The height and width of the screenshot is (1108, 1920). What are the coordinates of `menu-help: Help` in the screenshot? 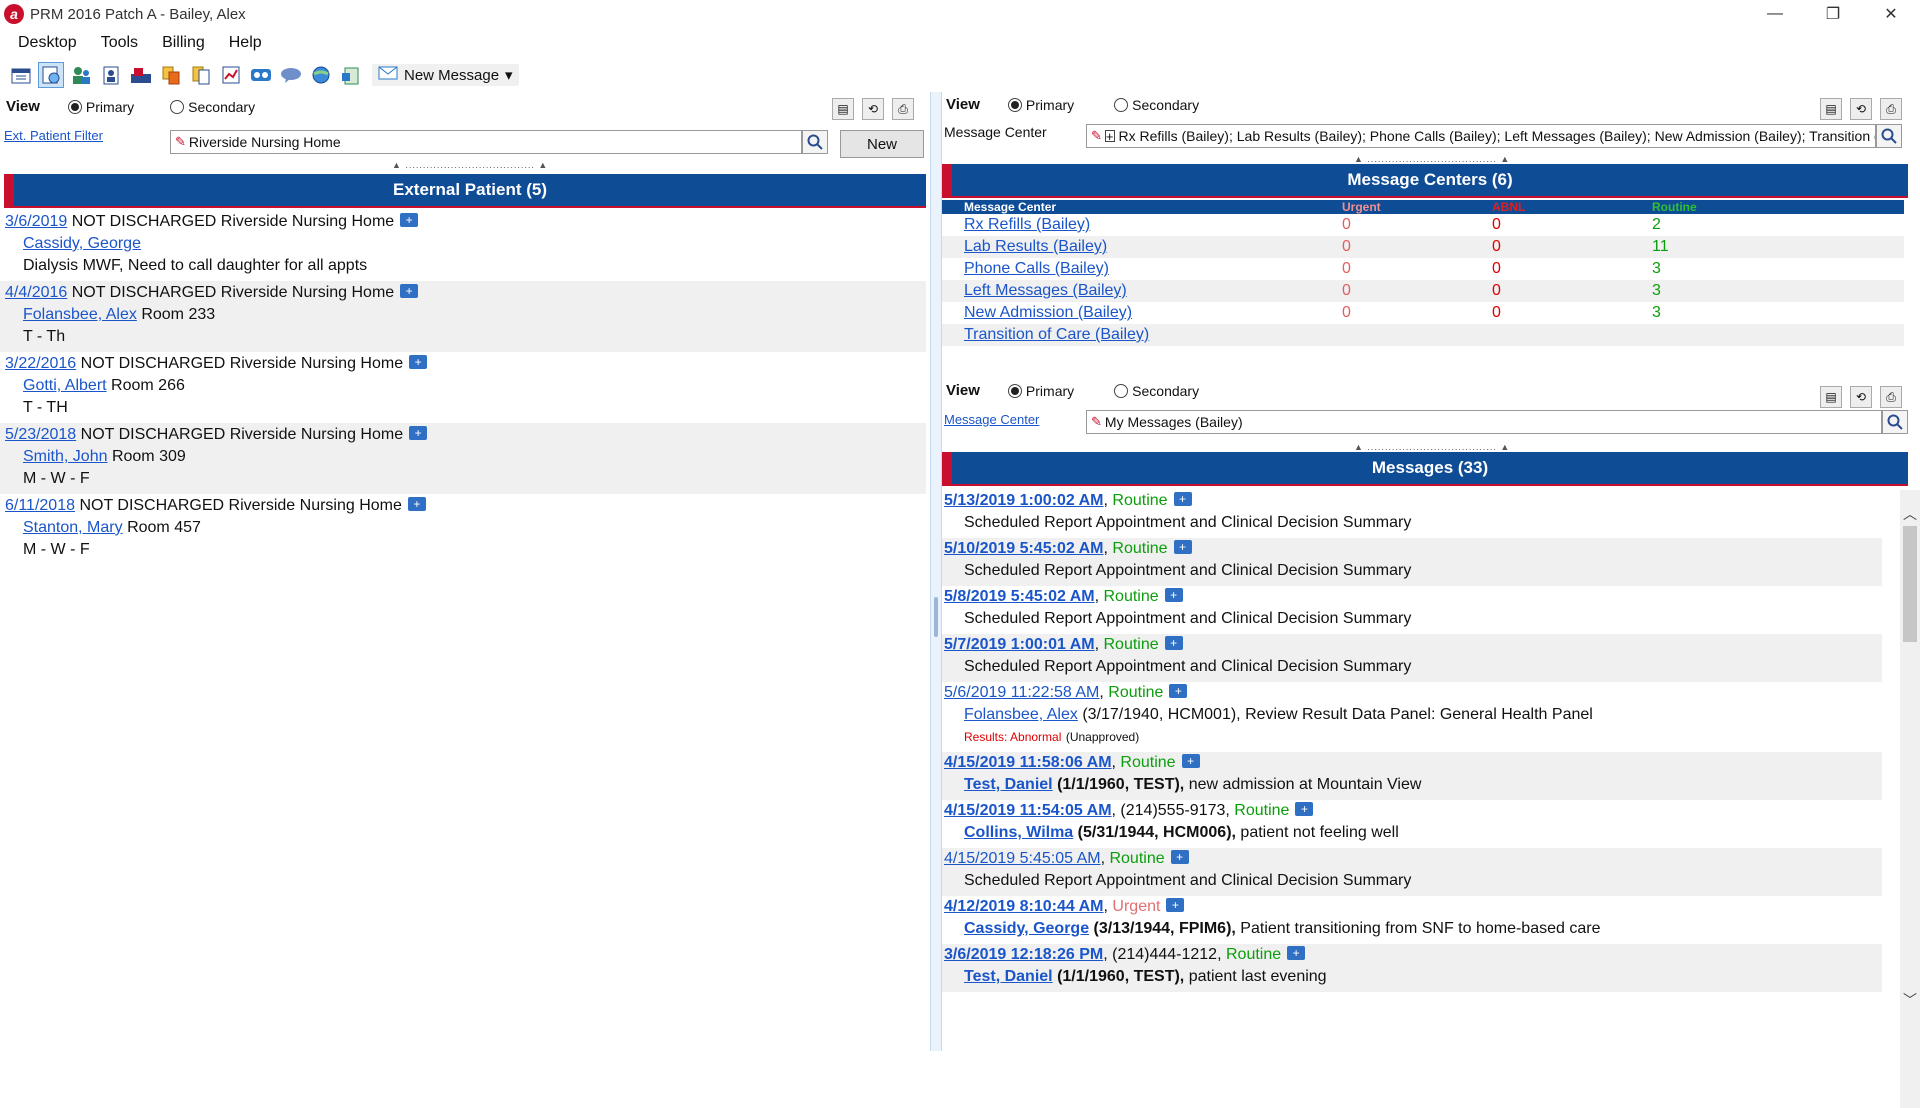 It's located at (245, 43).